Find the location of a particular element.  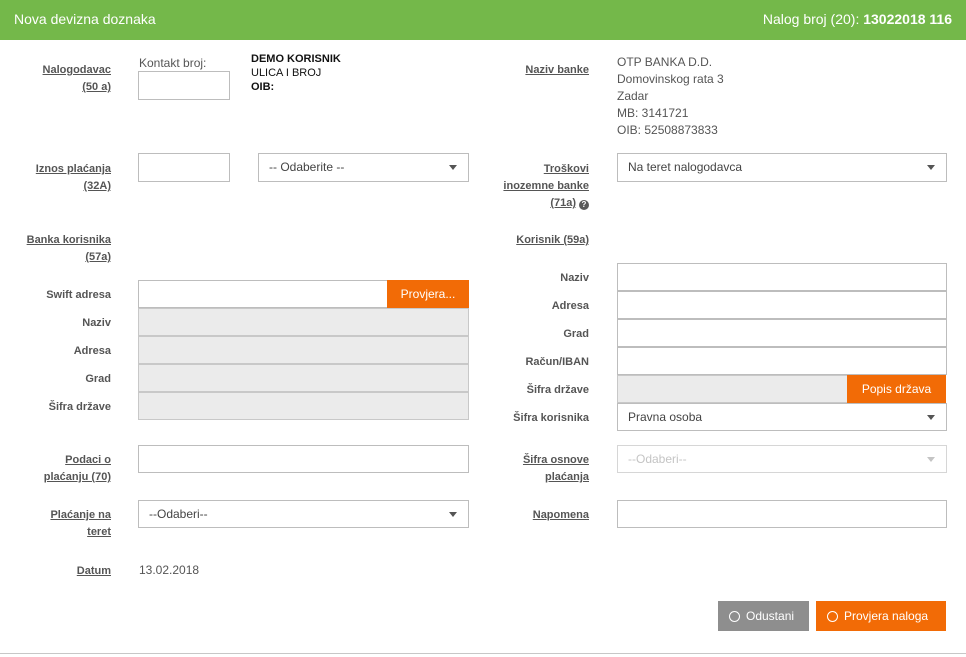

charge-to-label: Plaćanje na teret is located at coordinates (80, 524).